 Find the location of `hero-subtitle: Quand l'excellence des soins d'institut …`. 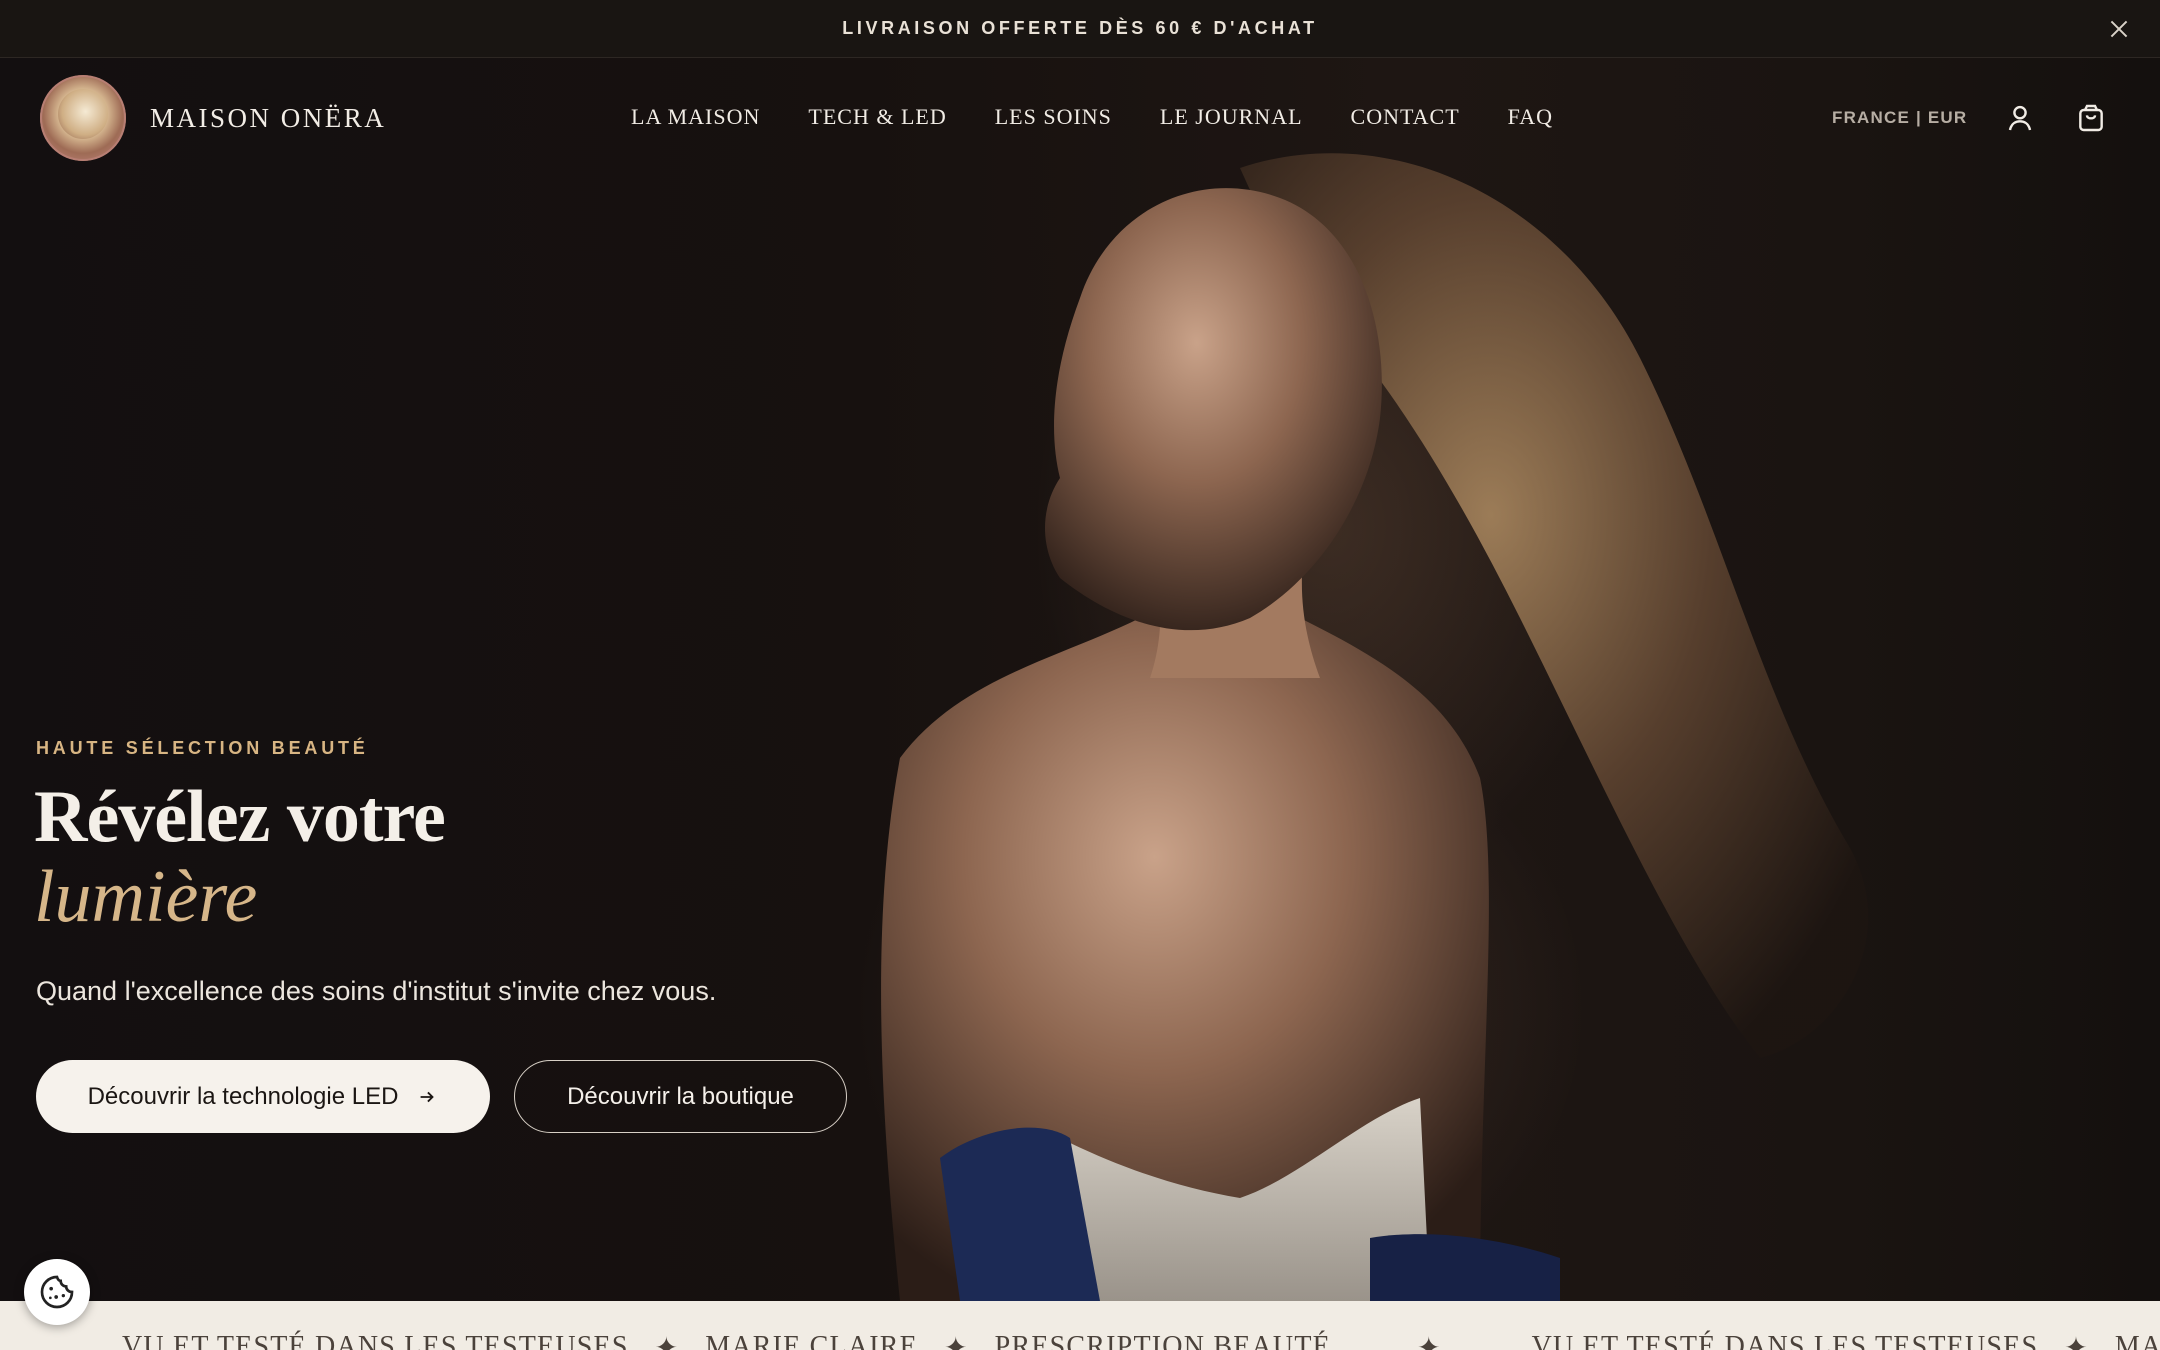

hero-subtitle: Quand l'excellence des soins d'institut … is located at coordinates (376, 991).